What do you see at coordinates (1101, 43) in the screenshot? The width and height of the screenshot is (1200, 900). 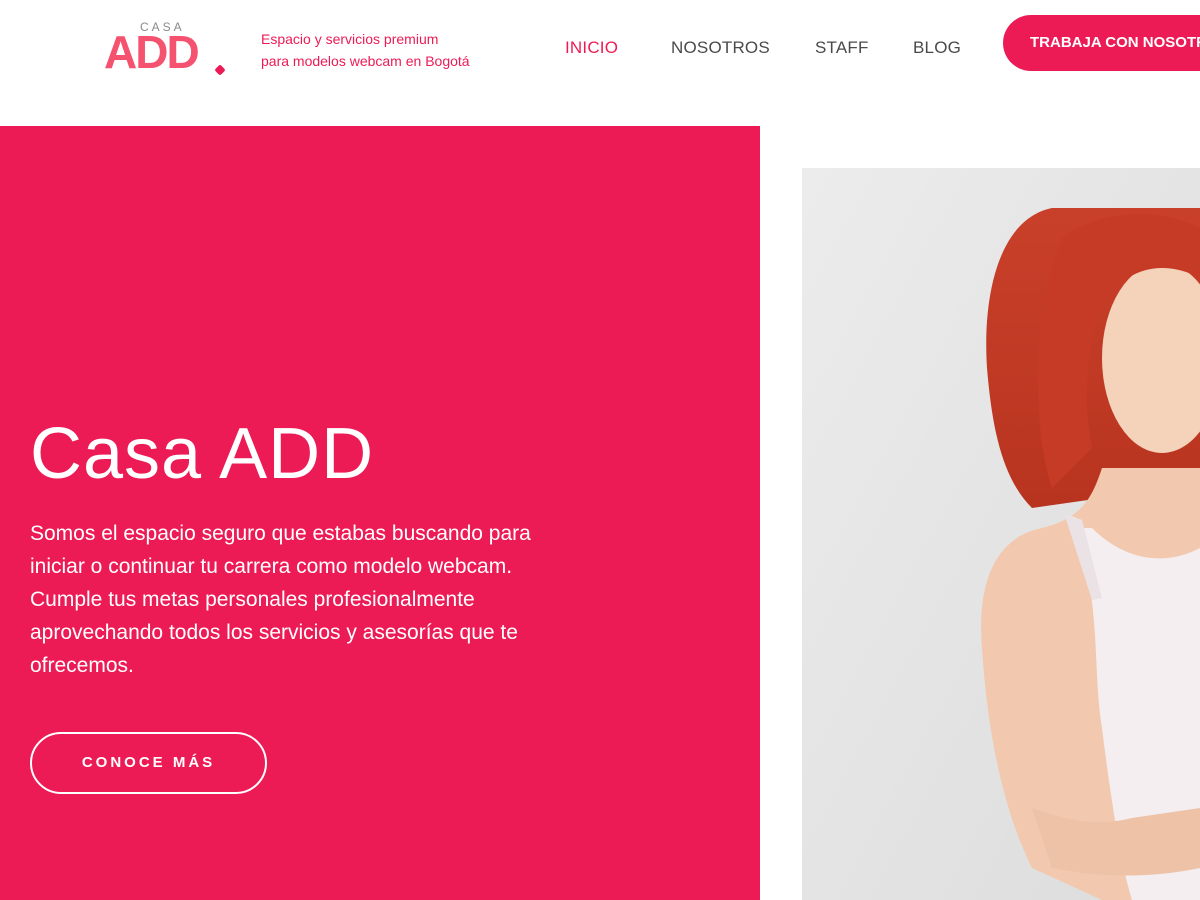 I see `trabaja-con-nosotras-button: TRABAJA CON NOSOTRAS` at bounding box center [1101, 43].